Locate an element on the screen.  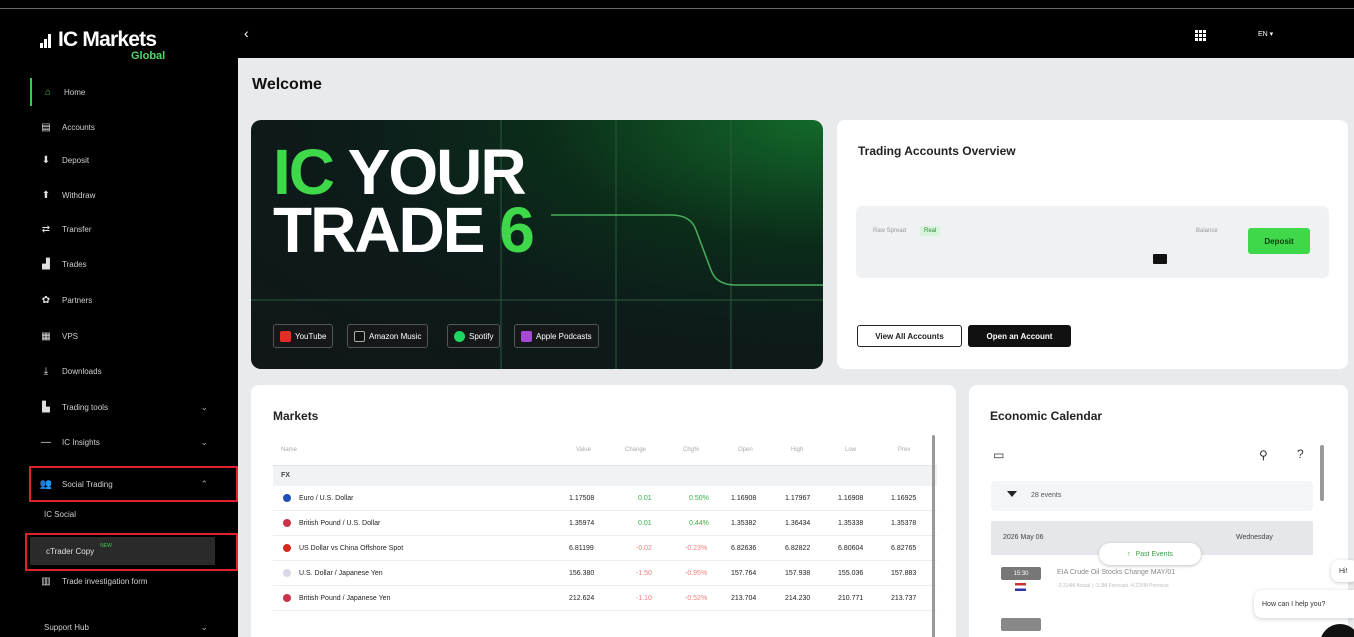
collapse-sidebar-icon: ‹ is located at coordinates (246, 33).